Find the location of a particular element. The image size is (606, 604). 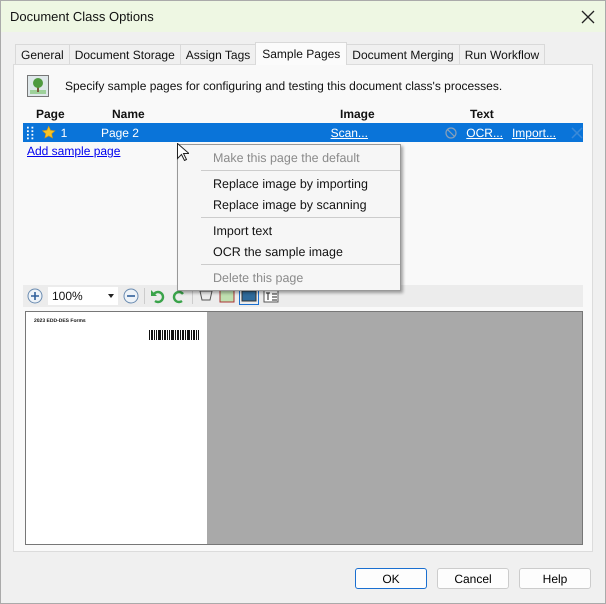

tab: Run Workflow is located at coordinates (502, 54).